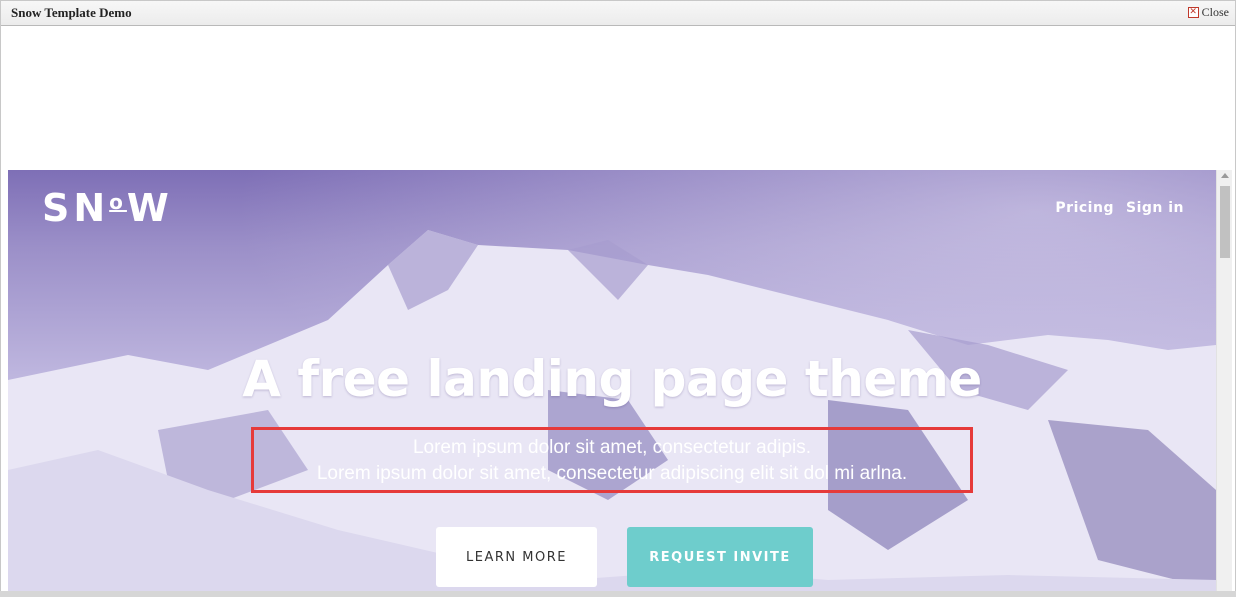 This screenshot has width=1236, height=597. What do you see at coordinates (1215, 12) in the screenshot?
I see `close-label: Close` at bounding box center [1215, 12].